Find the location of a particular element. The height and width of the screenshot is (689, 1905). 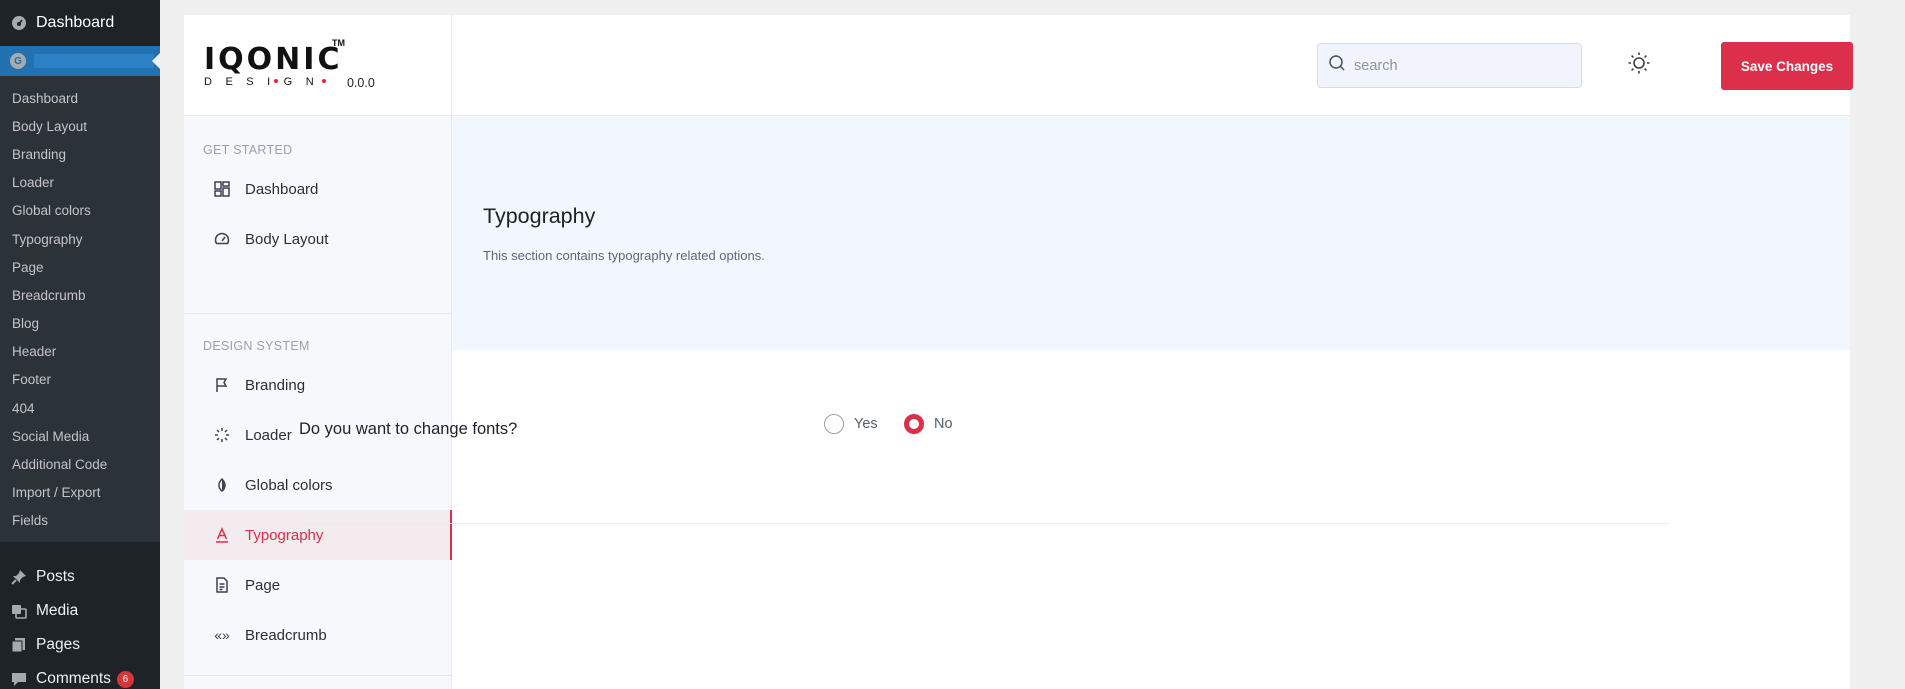

wp-submenu-item: Blog is located at coordinates (80, 324).